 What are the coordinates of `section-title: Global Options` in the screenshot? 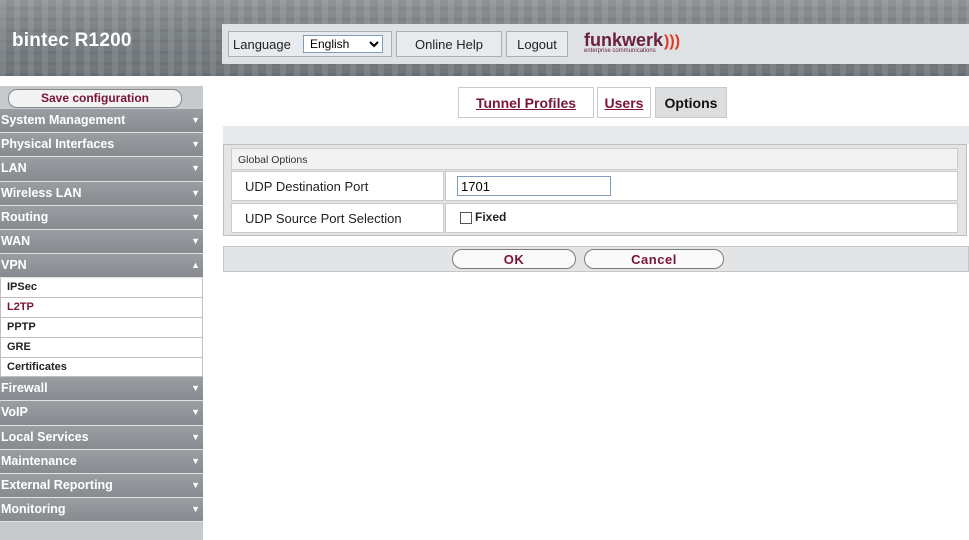 It's located at (594, 159).